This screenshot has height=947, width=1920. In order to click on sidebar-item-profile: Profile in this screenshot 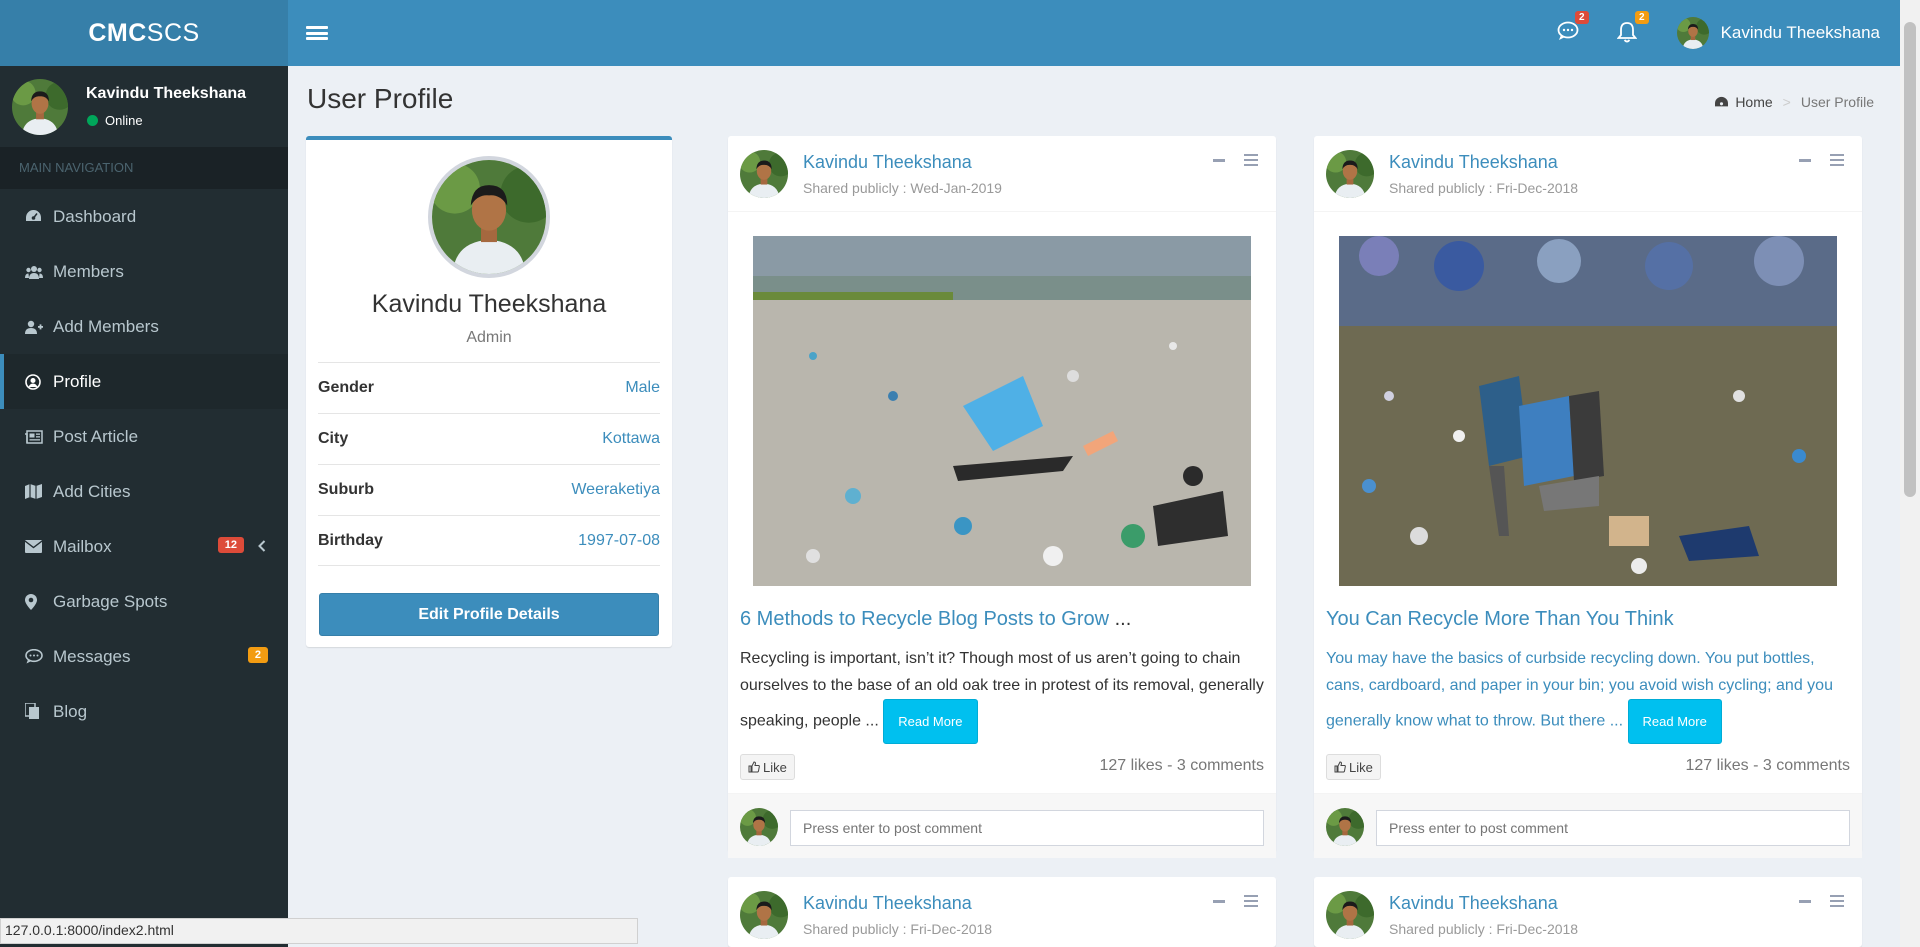, I will do `click(144, 381)`.